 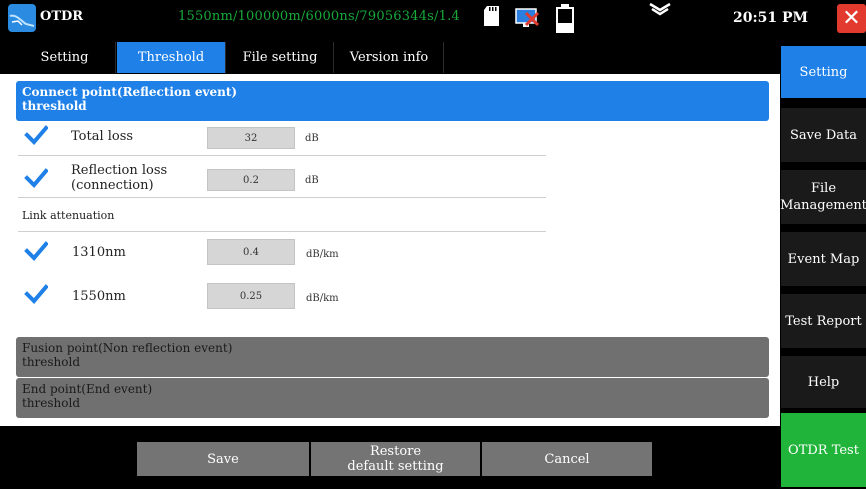 I want to click on tab-version-info: Version info, so click(x=389, y=57).